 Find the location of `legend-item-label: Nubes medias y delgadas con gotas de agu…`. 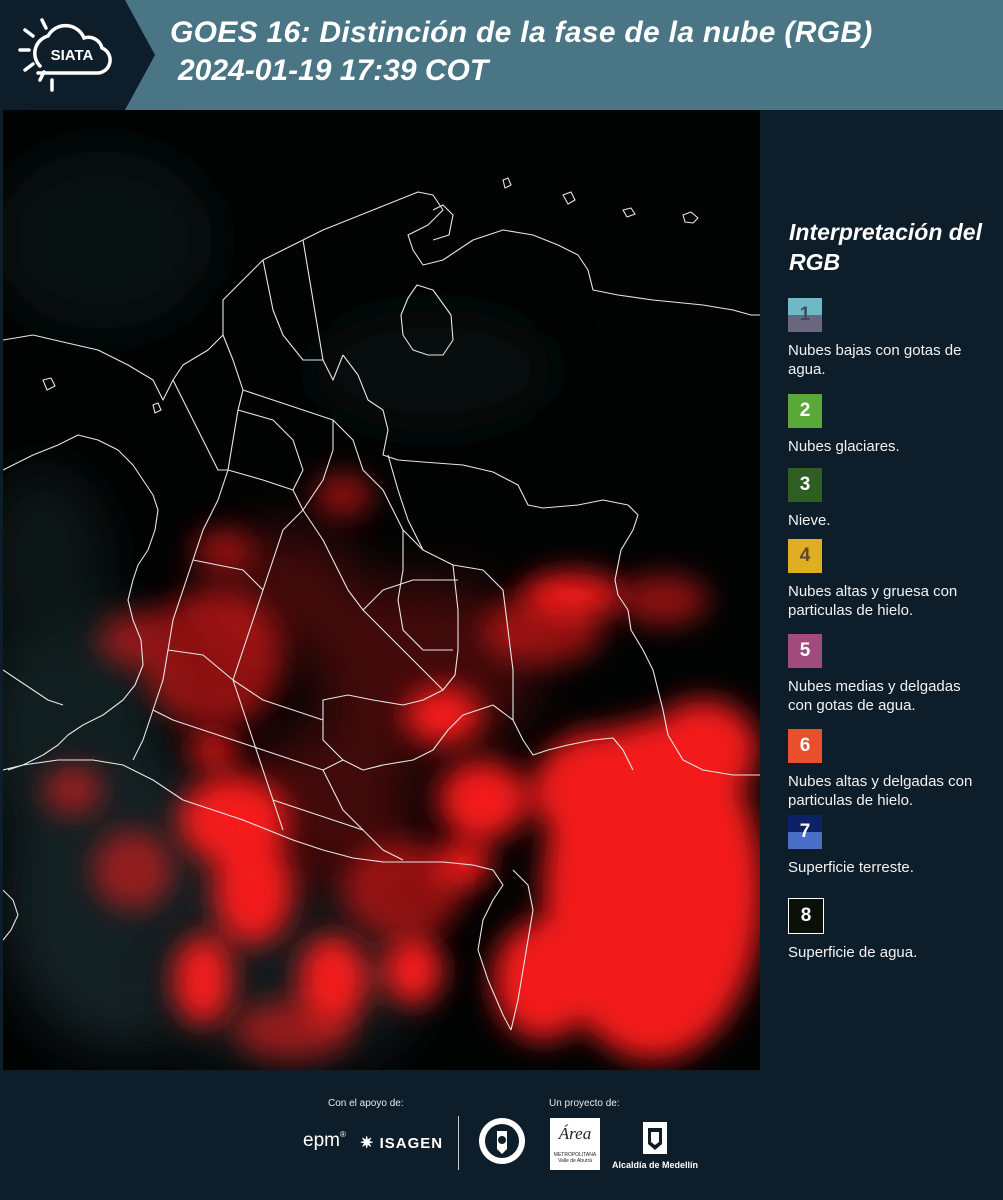

legend-item-label: Nubes medias y delgadas con gotas de agu… is located at coordinates (874, 696).